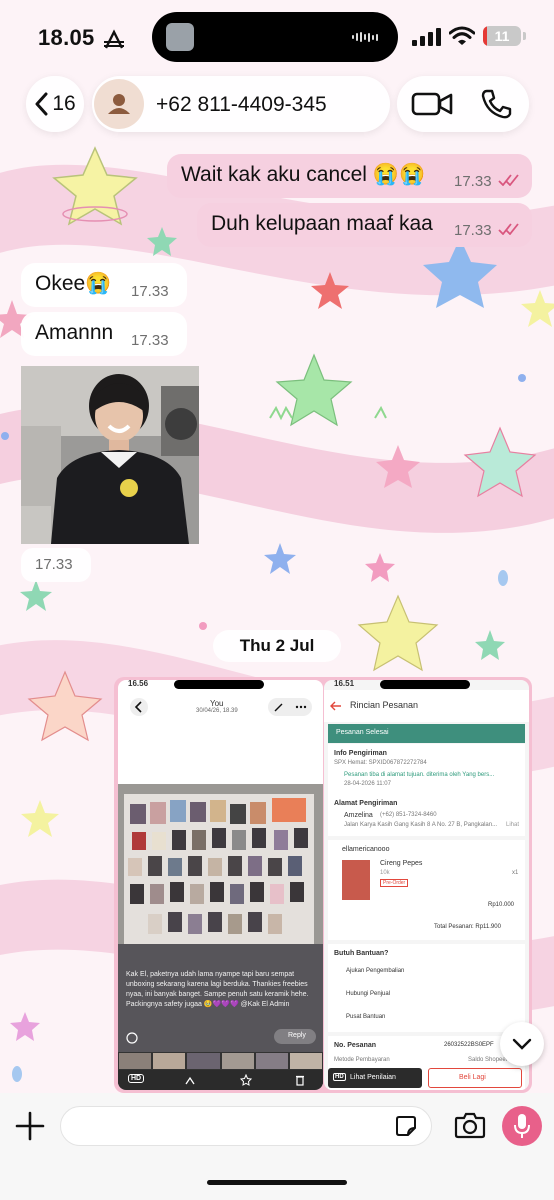 The image size is (554, 1200). I want to click on contact-name: +62 811-4409-345, so click(241, 104).